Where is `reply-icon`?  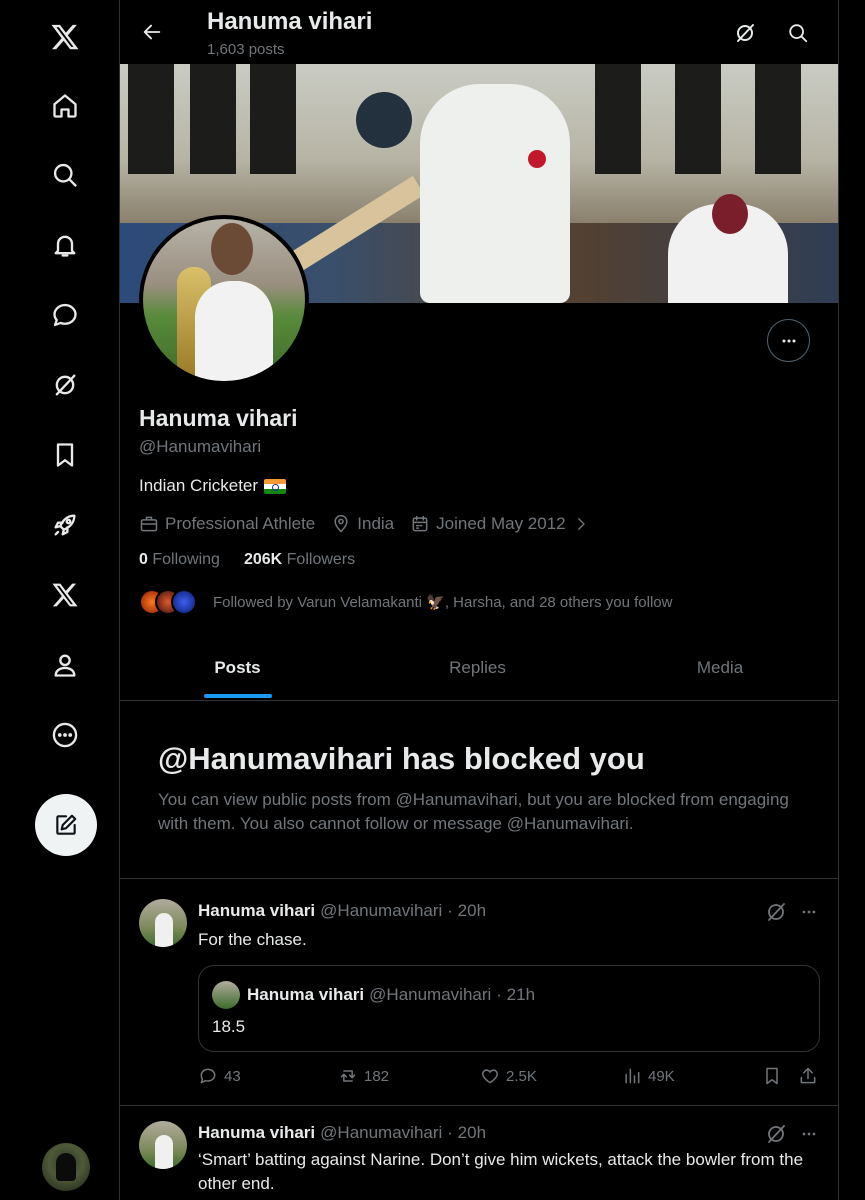
reply-icon is located at coordinates (208, 1076).